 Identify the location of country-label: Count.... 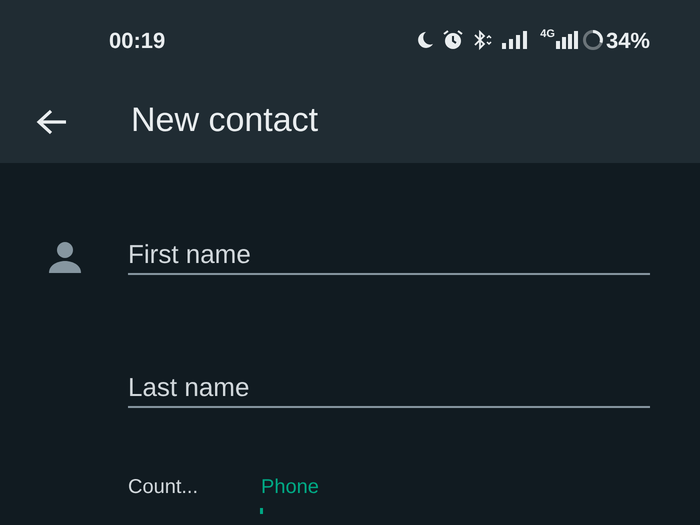
(164, 487).